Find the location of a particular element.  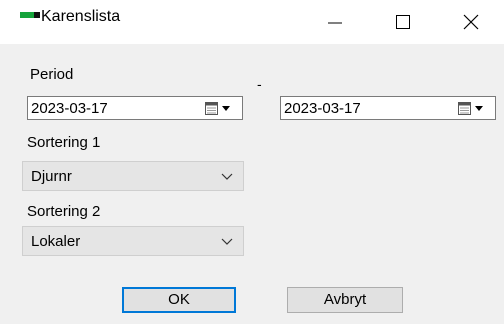

maximize-icon is located at coordinates (403, 22).